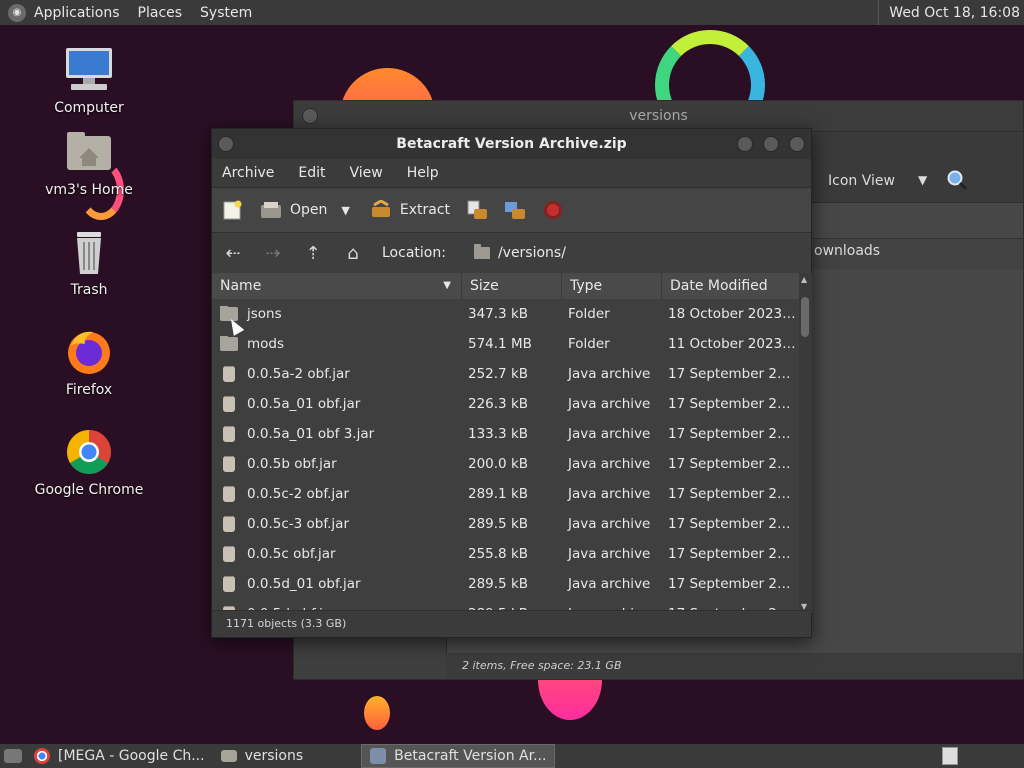  Describe the element at coordinates (266, 344) in the screenshot. I see `file-name: mods` at that location.